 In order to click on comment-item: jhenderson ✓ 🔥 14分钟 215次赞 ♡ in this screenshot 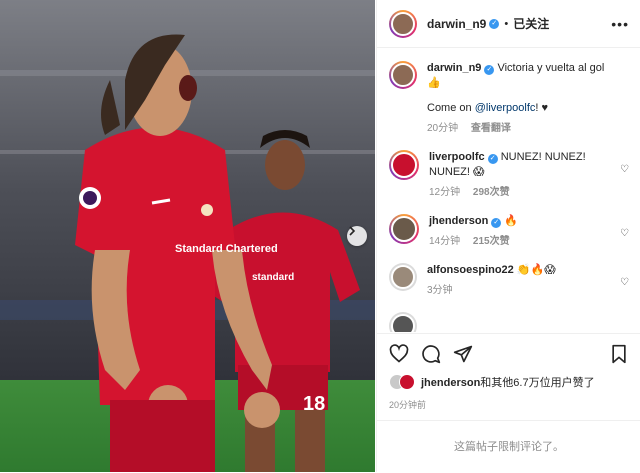, I will do `click(509, 231)`.